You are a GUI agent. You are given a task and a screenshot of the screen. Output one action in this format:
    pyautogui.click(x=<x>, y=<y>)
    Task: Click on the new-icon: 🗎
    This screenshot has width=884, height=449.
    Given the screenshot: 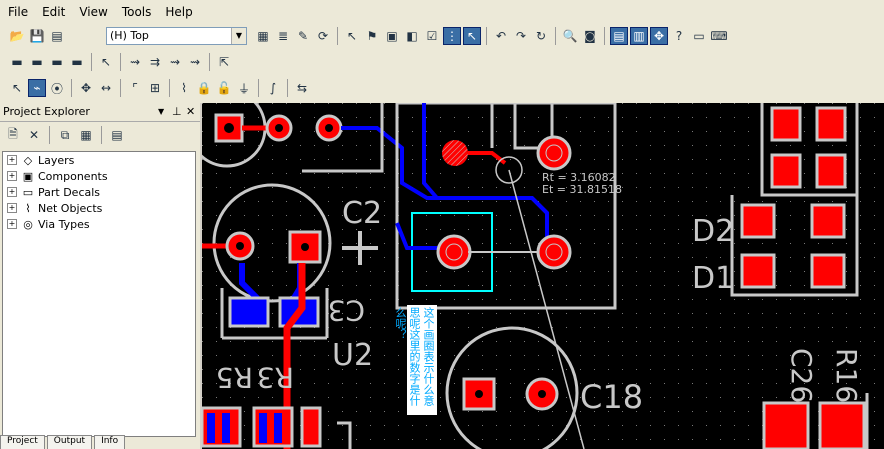 What is the action you would take?
    pyautogui.click(x=13, y=135)
    